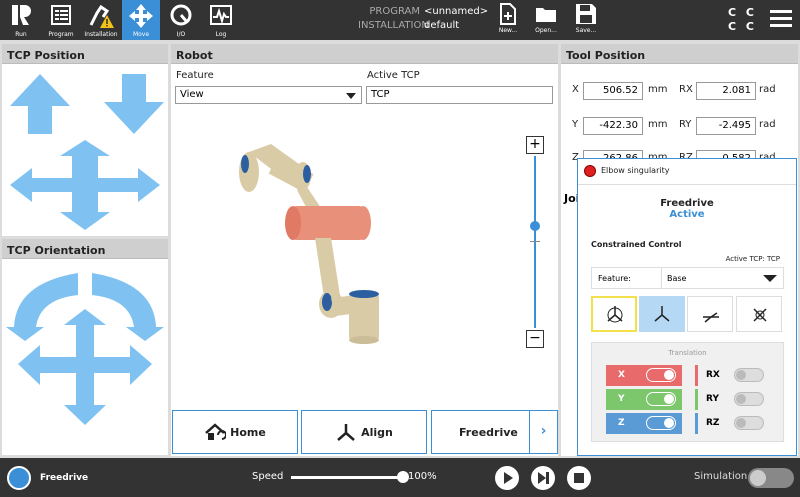  I want to click on tool-x-value: 506.52, so click(613, 91).